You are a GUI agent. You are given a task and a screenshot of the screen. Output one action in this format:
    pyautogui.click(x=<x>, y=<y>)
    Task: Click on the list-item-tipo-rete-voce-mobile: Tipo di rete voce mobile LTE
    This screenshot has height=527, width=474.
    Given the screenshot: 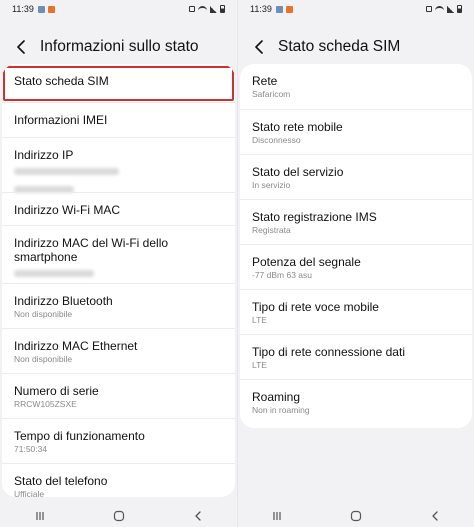 What is the action you would take?
    pyautogui.click(x=356, y=311)
    